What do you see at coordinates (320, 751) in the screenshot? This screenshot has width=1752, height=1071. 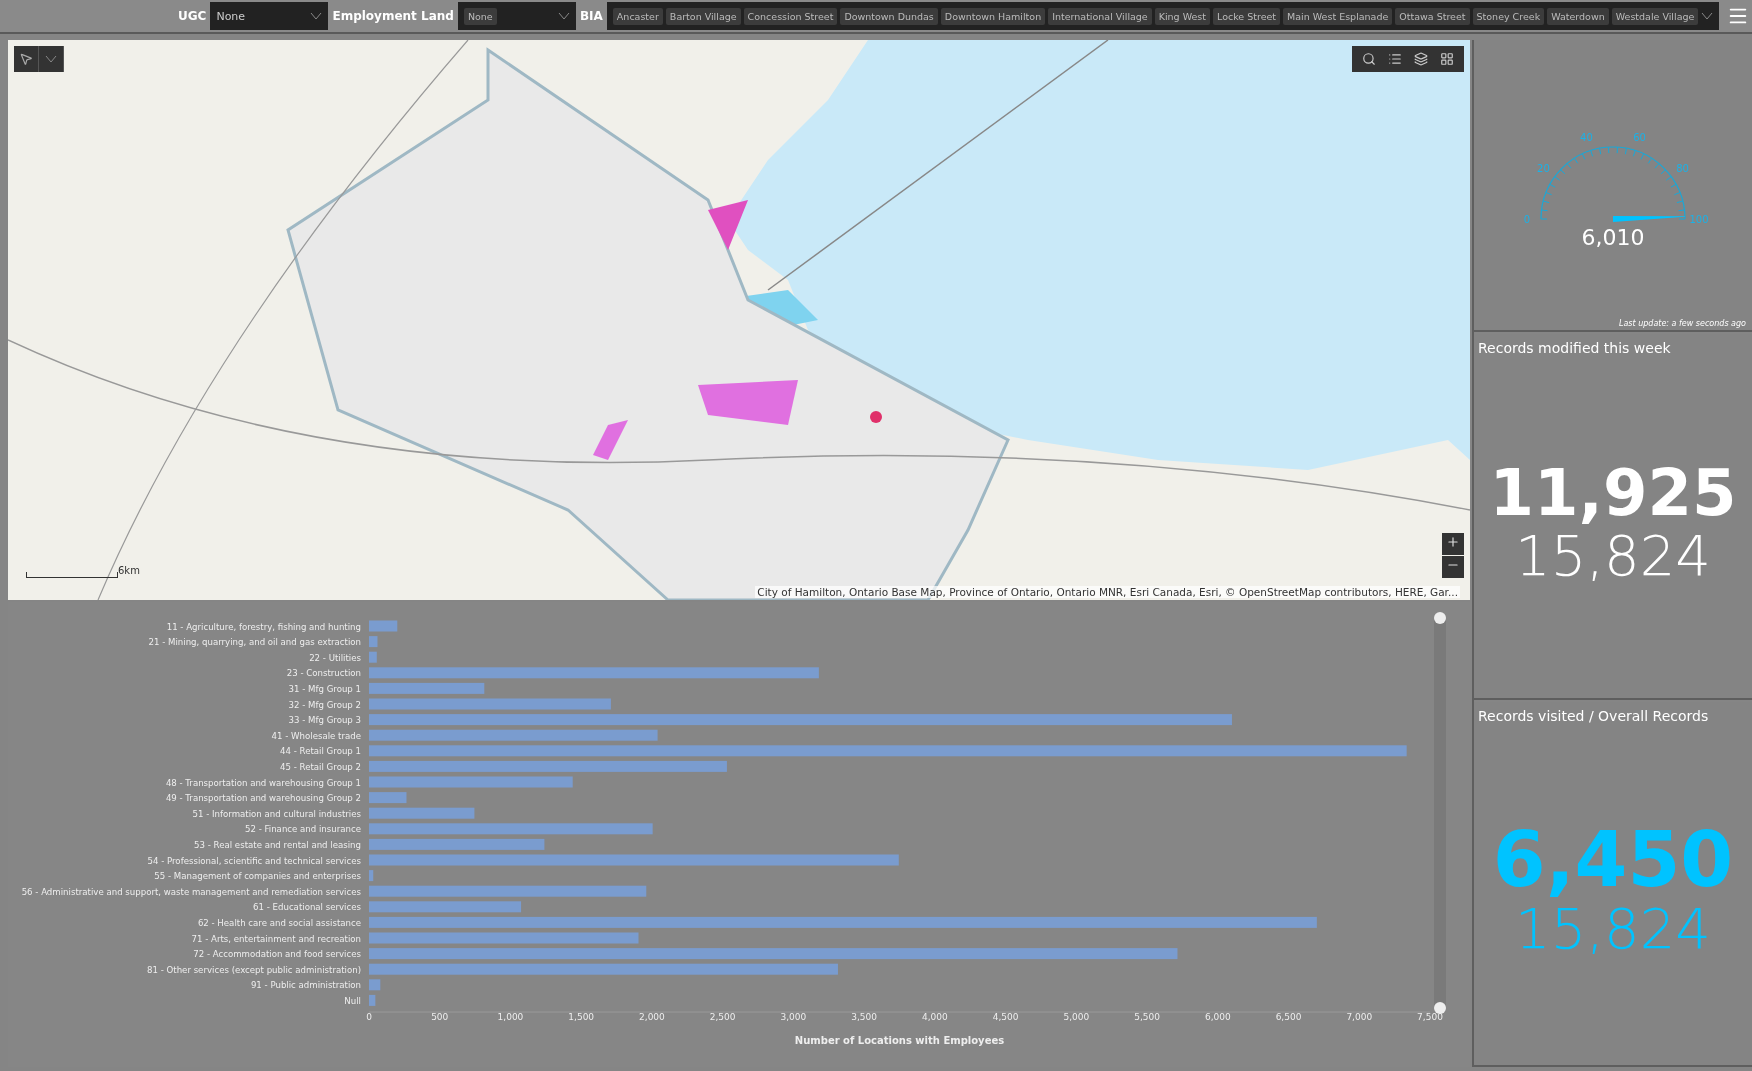 I see `category-label: 44 - Retail Group 1` at bounding box center [320, 751].